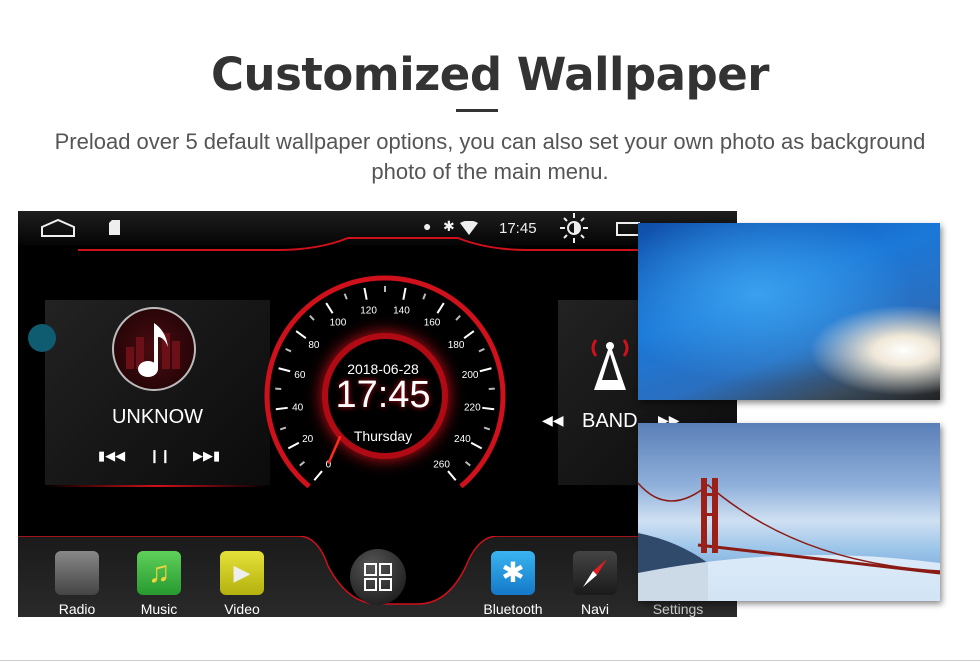  Describe the element at coordinates (383, 395) in the screenshot. I see `clock-time: 17:45` at that location.